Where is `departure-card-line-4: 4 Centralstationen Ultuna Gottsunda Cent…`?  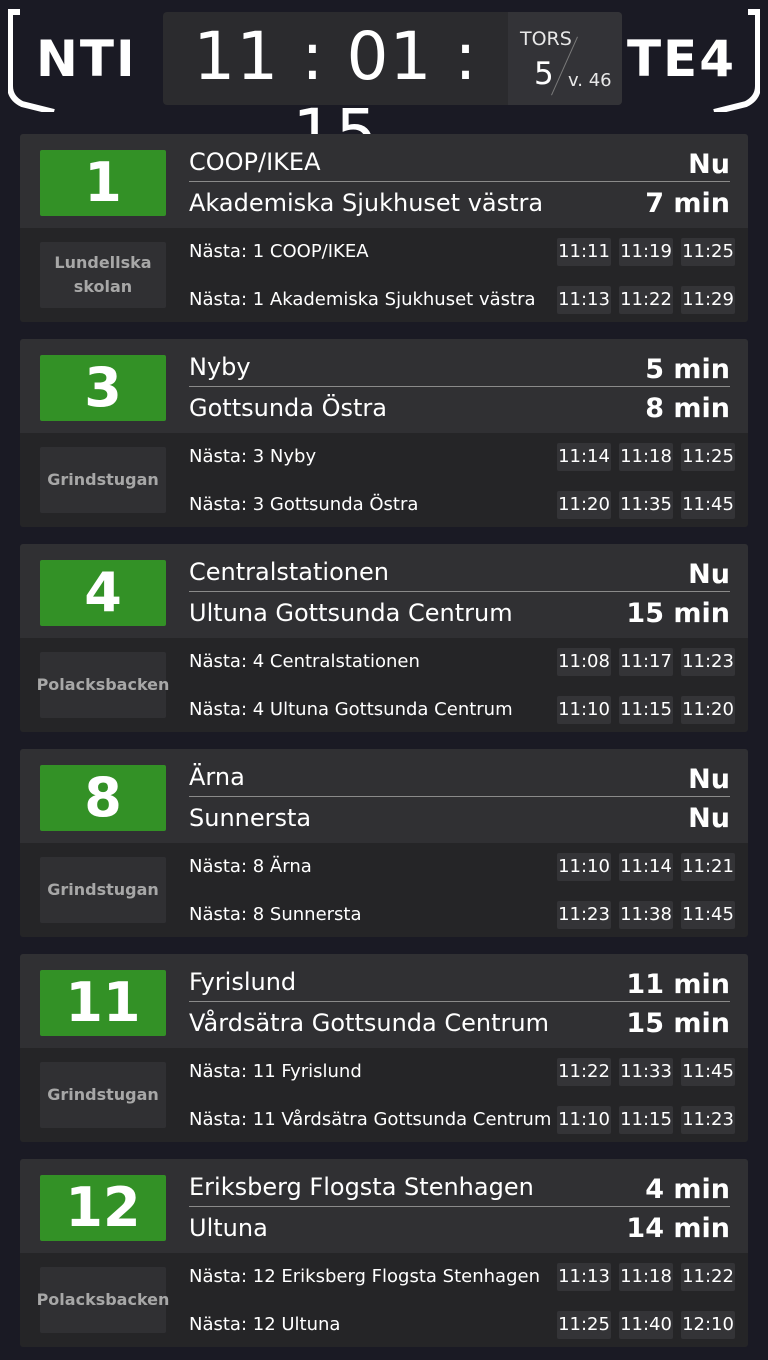
departure-card-line-4: 4 Centralstationen Ultuna Gottsunda Cent… is located at coordinates (384, 638).